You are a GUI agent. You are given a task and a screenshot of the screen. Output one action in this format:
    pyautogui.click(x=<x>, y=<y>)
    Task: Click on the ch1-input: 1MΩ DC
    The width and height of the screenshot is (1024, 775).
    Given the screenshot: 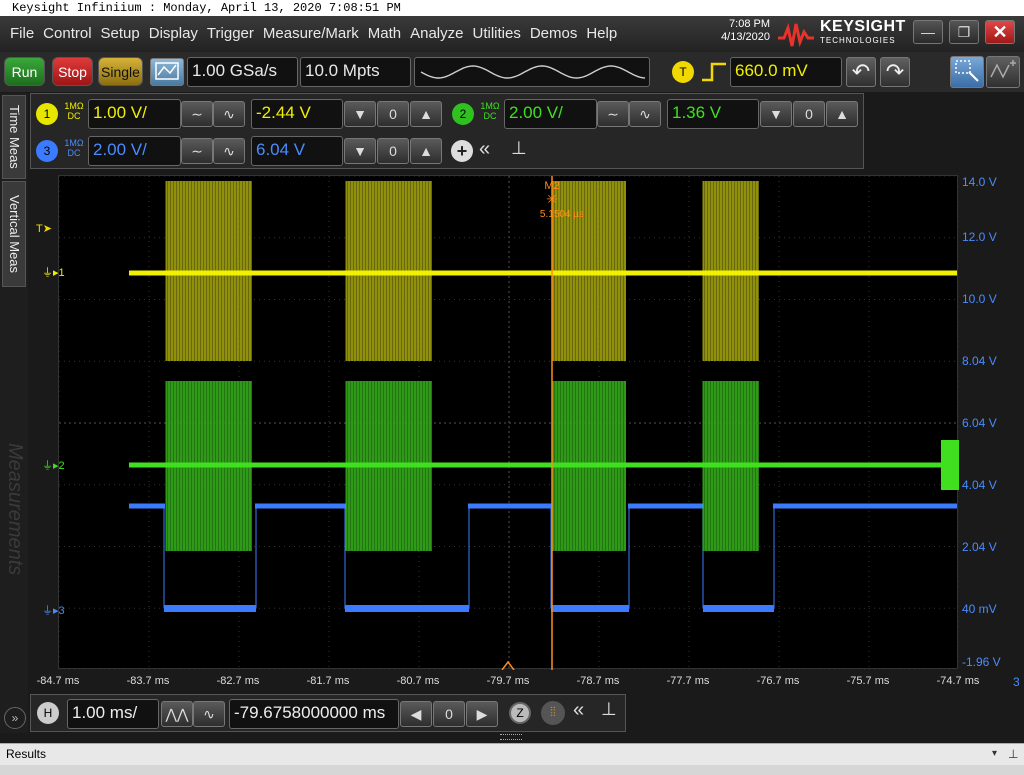 What is the action you would take?
    pyautogui.click(x=74, y=111)
    